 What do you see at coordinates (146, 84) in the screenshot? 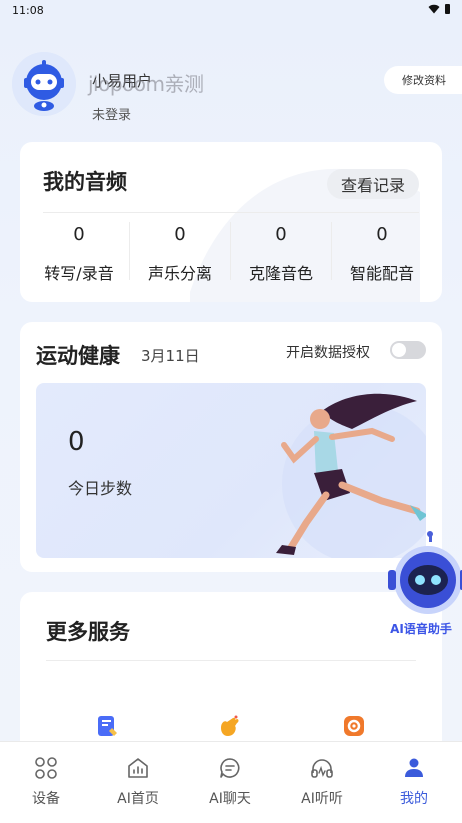
I see `watermark: jiopoom亲测` at bounding box center [146, 84].